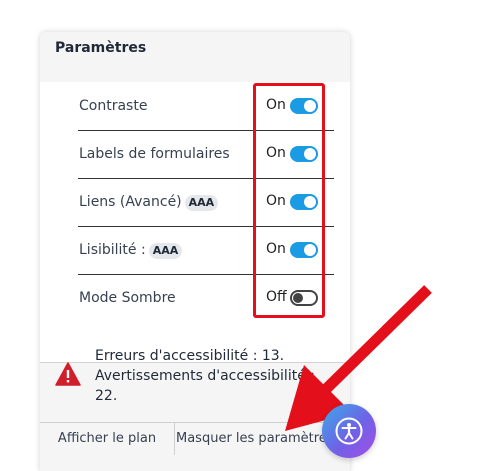  Describe the element at coordinates (149, 202) in the screenshot. I see `setting-label: Liens (Avancé) AAA` at that location.